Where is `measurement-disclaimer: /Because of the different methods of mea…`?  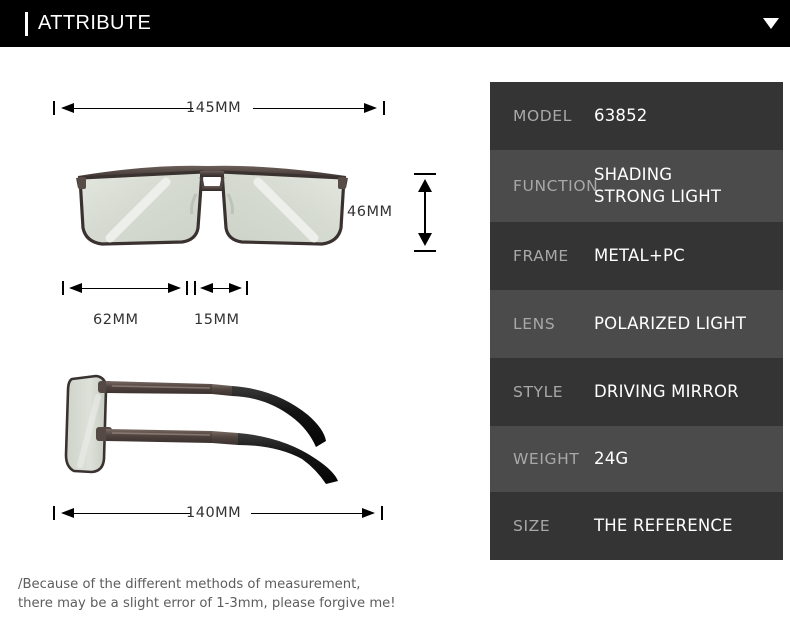 measurement-disclaimer: /Because of the different methods of mea… is located at coordinates (207, 594).